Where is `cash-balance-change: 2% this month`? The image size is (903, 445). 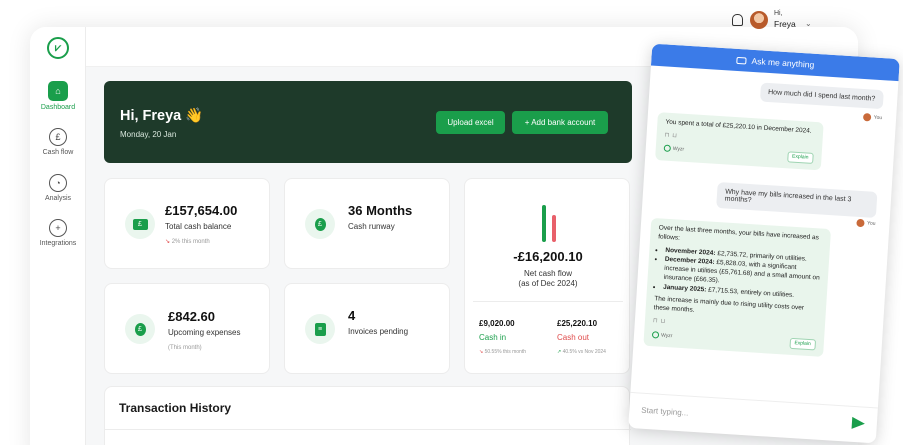
cash-balance-change: 2% this month is located at coordinates (190, 242).